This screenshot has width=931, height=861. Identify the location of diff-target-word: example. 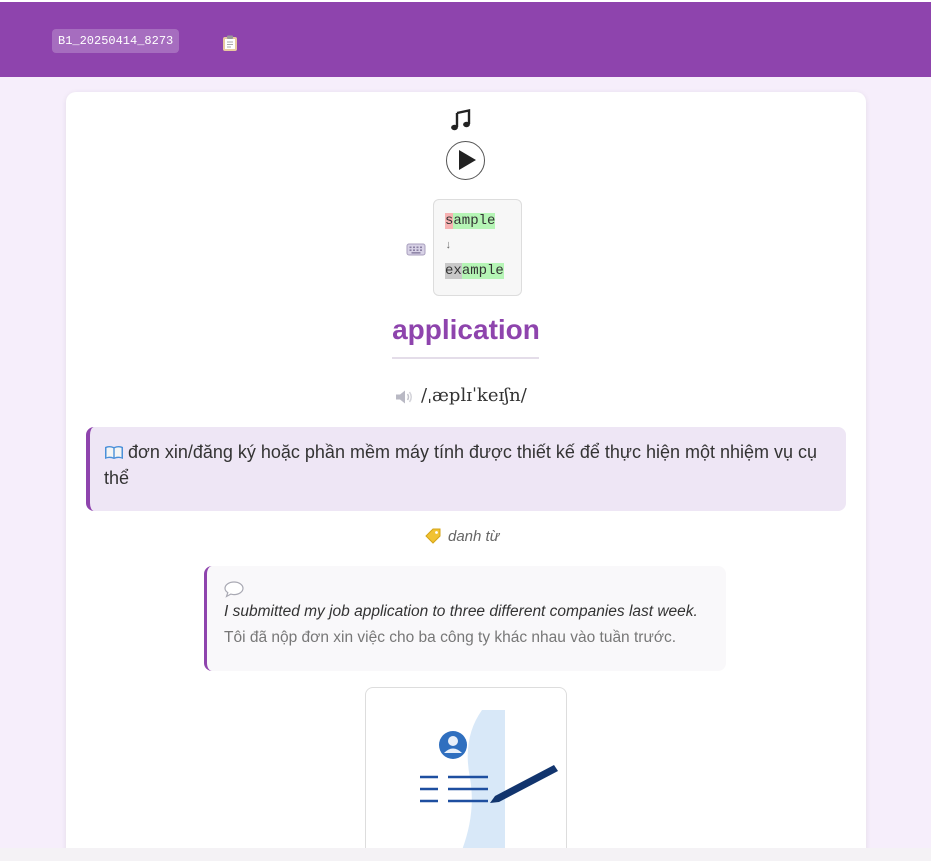
(483, 274).